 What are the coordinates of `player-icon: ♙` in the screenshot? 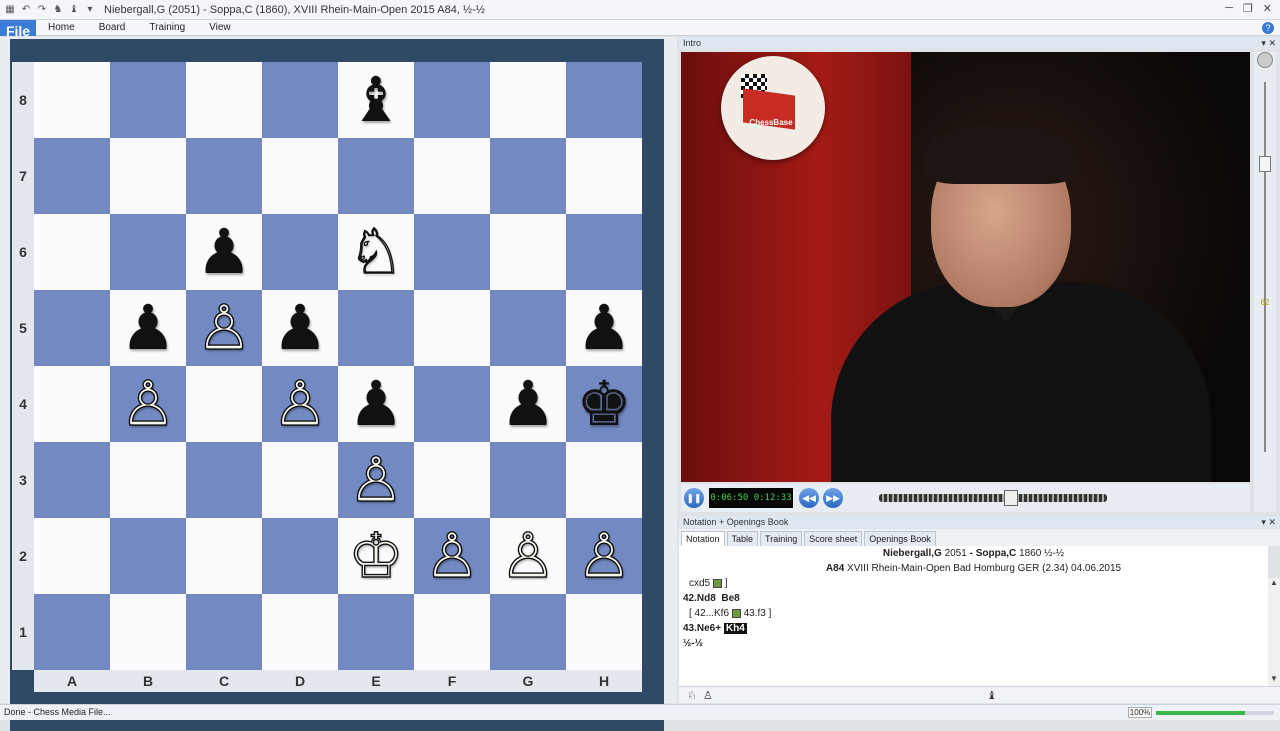 It's located at (708, 695).